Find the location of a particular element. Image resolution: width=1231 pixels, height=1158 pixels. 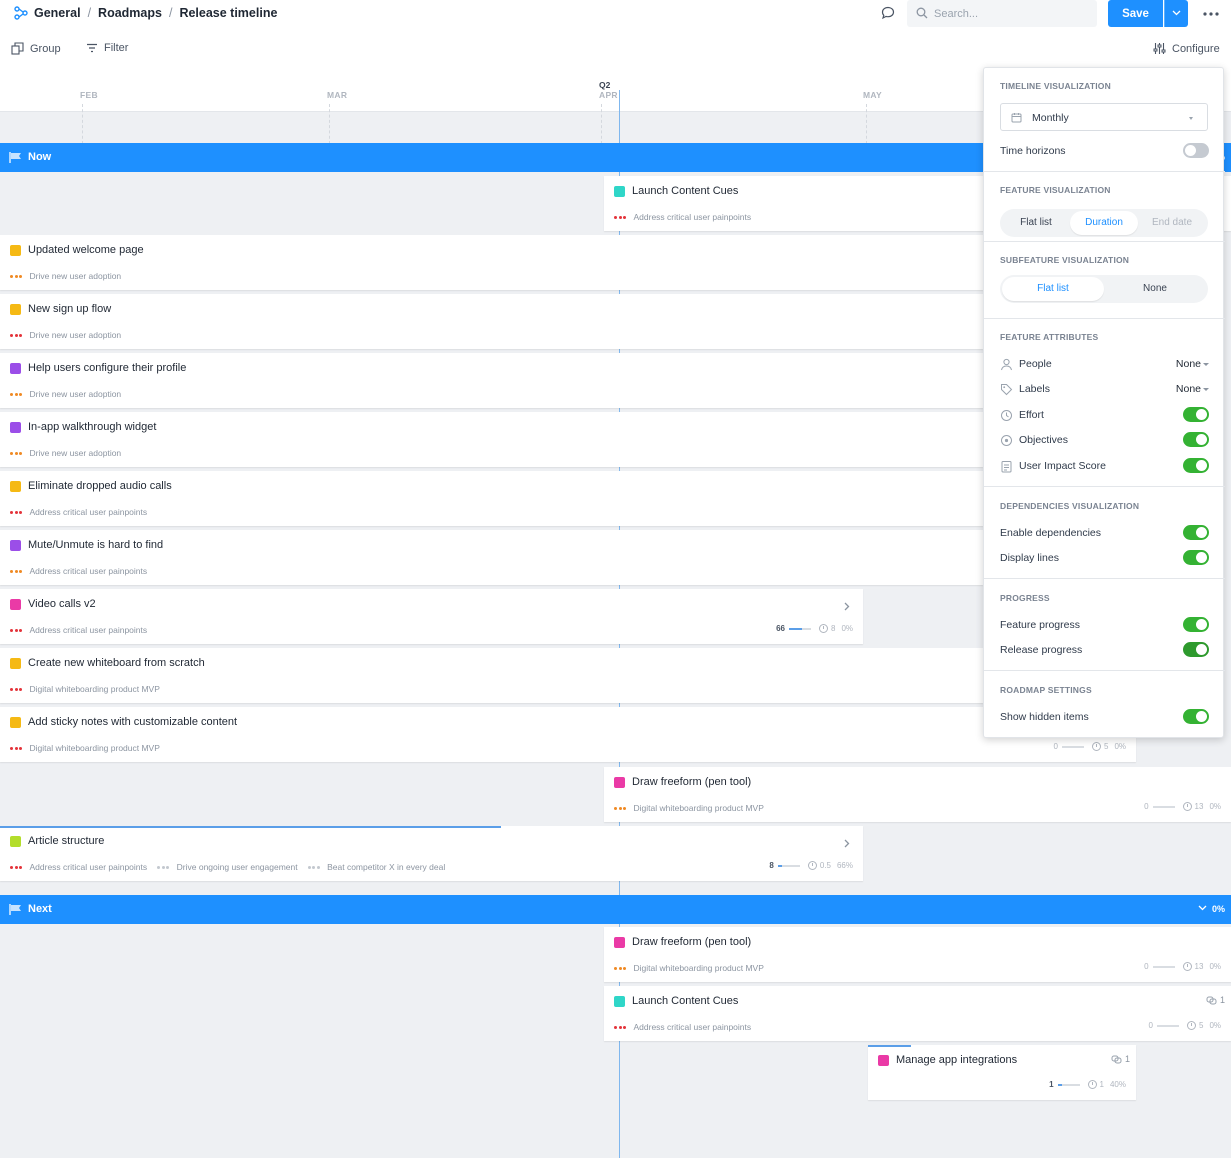

show-hidden-toggle is located at coordinates (1196, 716).